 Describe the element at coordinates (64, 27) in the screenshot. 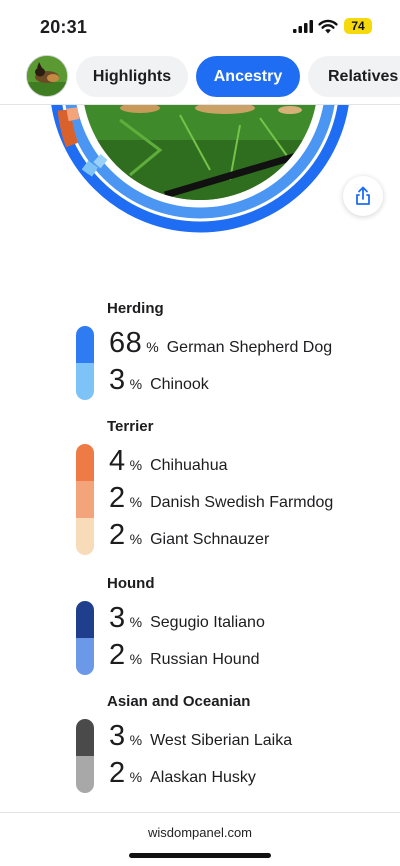

I see `status-time: 20:31` at that location.